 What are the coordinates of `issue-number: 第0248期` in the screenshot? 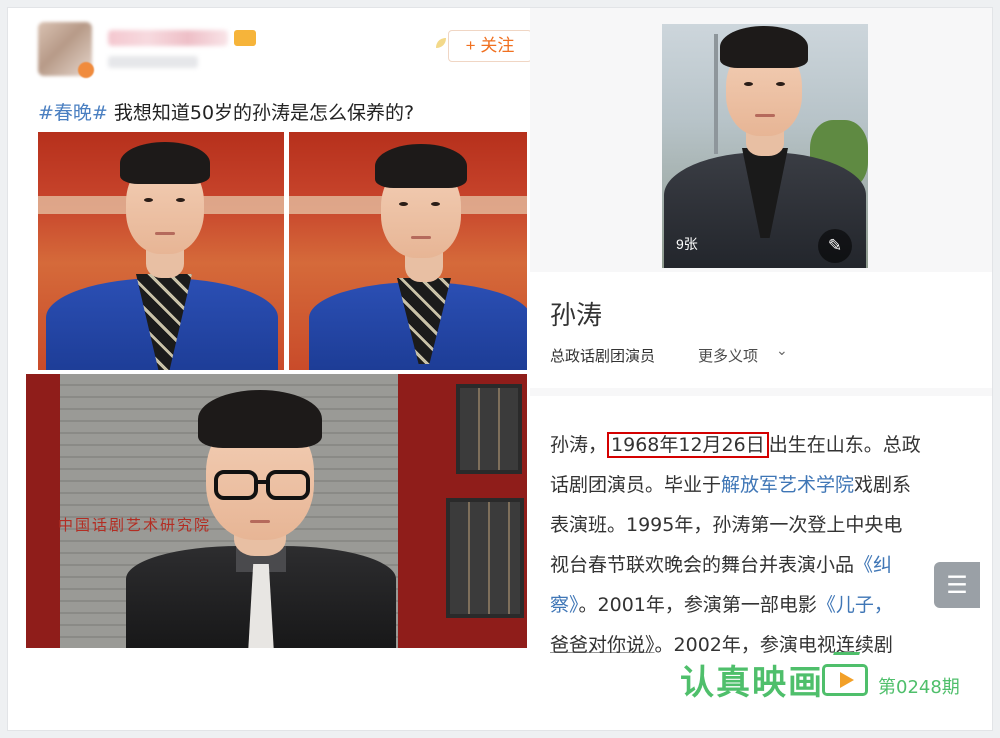 It's located at (919, 687).